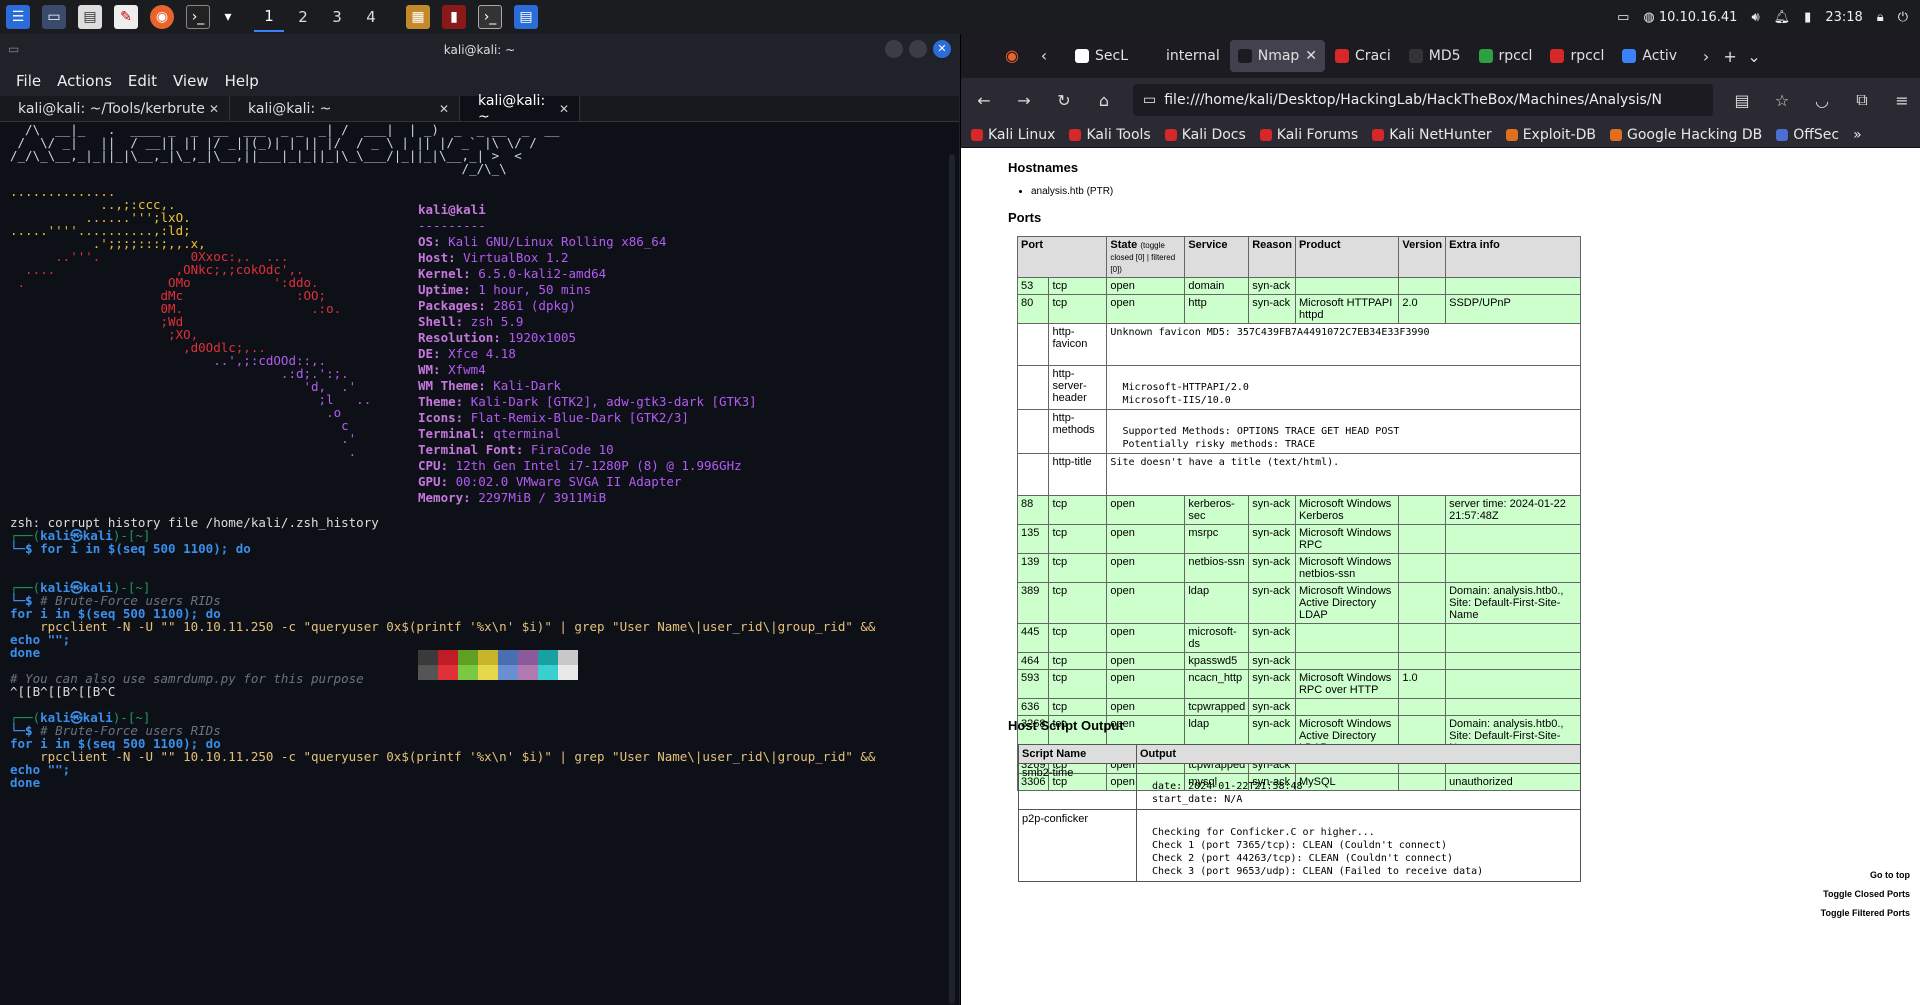 The height and width of the screenshot is (1005, 1920). I want to click on hamburger-menu-icon: ≡, so click(1902, 100).